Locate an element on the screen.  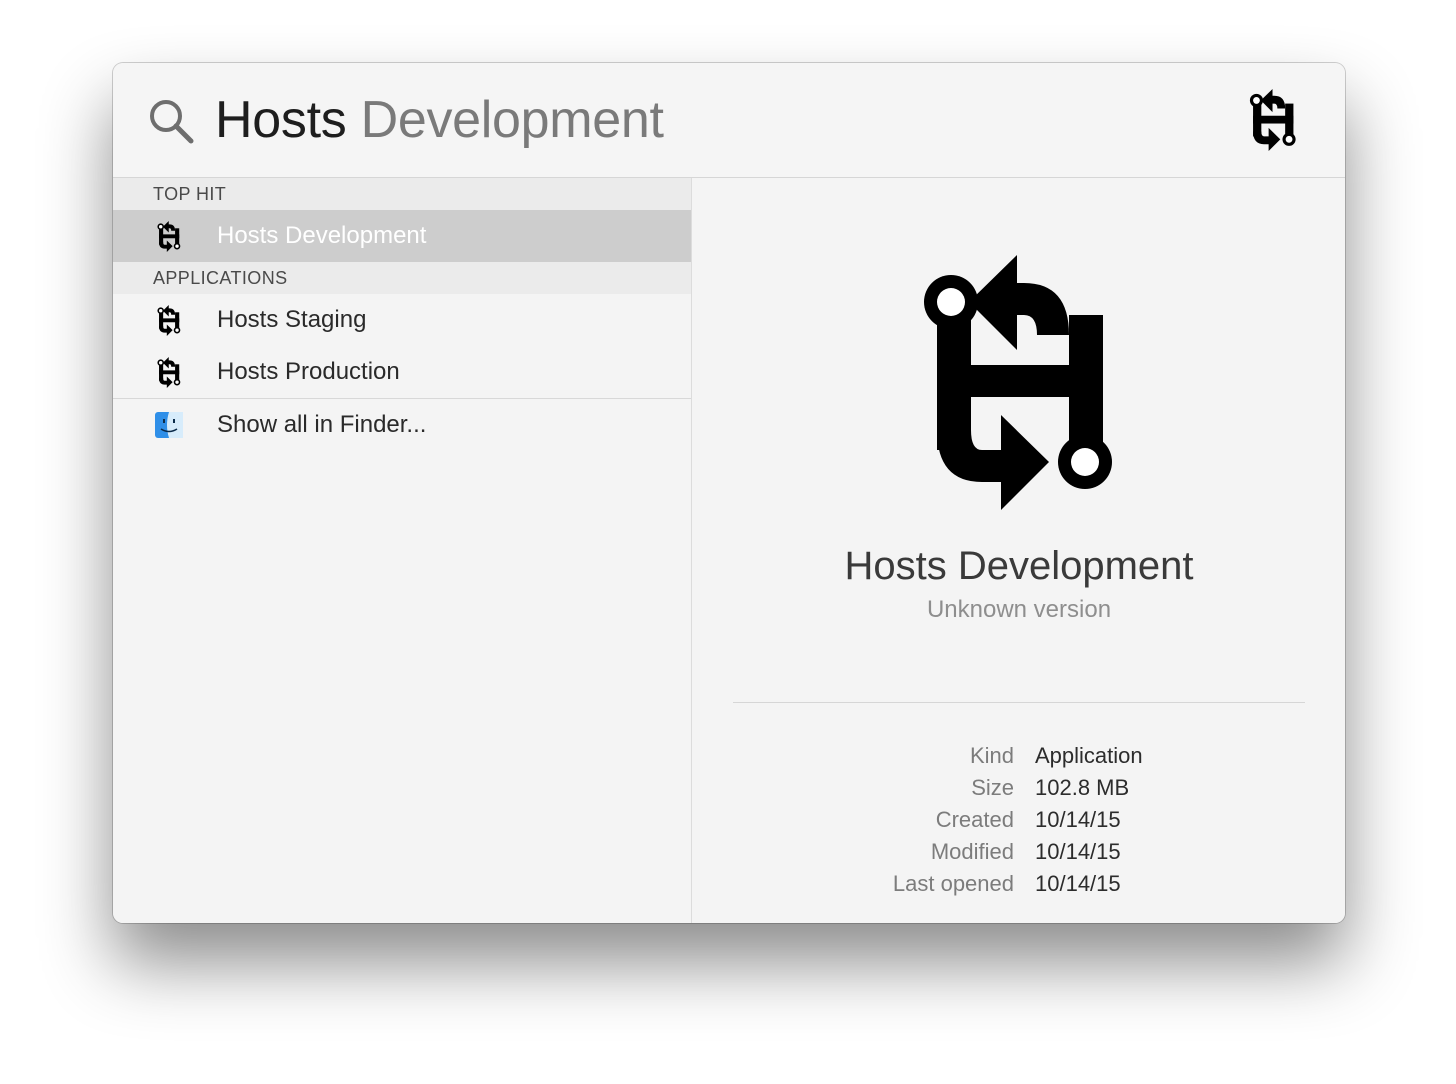
section-header-applications: APPLICATIONS is located at coordinates (402, 278).